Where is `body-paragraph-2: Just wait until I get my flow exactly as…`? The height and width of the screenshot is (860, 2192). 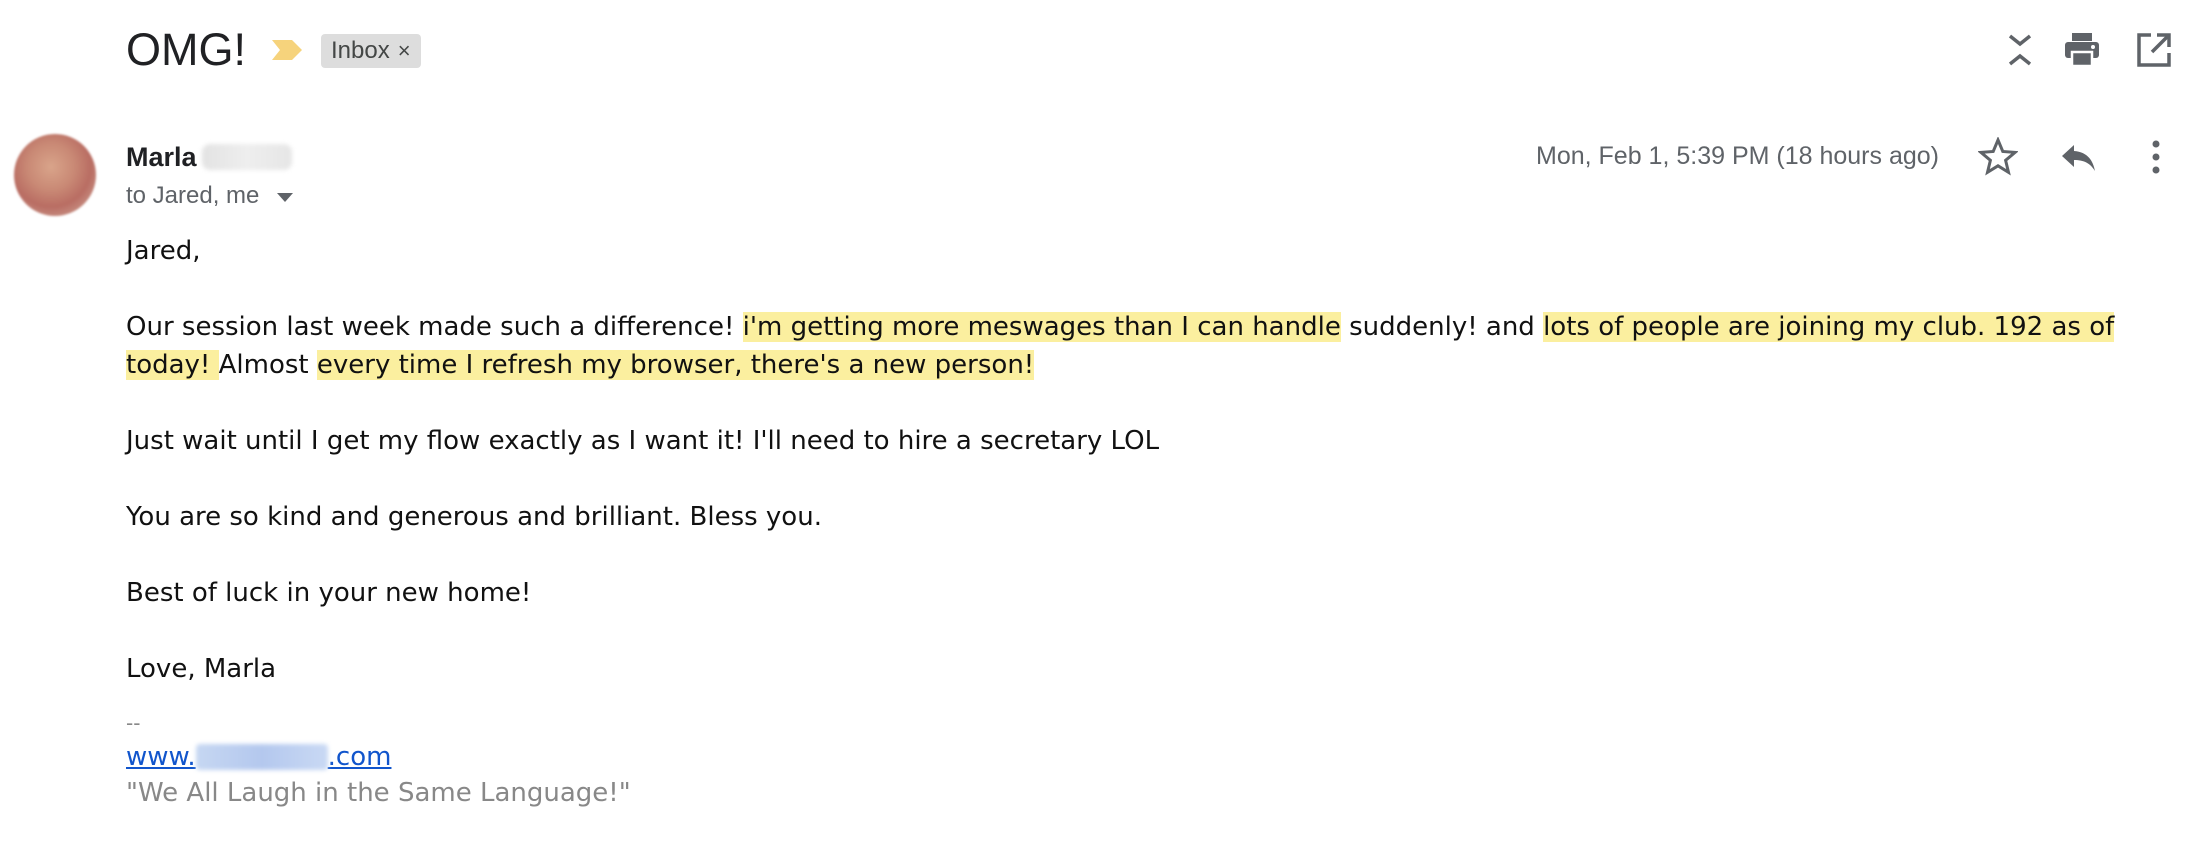 body-paragraph-2: Just wait until I get my flow exactly as… is located at coordinates (643, 441).